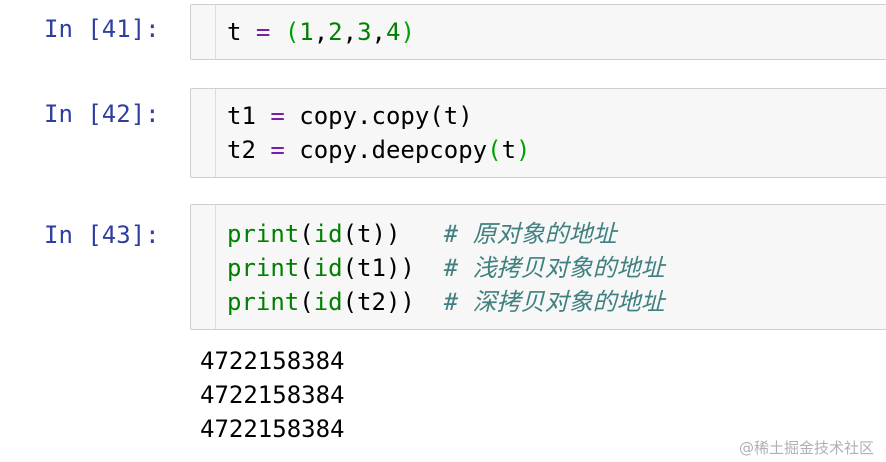  Describe the element at coordinates (538, 32) in the screenshot. I see `code-input-area: t = (1,2,3,4)` at that location.